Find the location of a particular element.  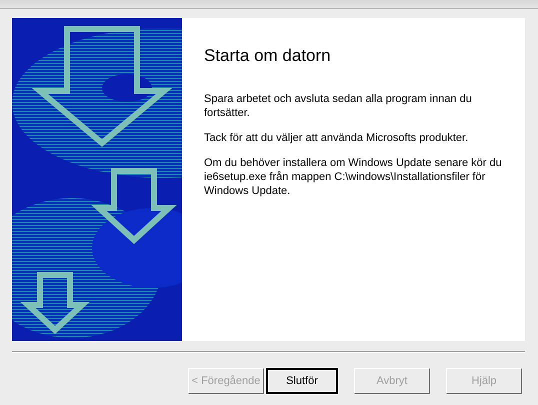

paragraph: Tack för att du väljer att använda Microsofts produkter. is located at coordinates (337, 138).